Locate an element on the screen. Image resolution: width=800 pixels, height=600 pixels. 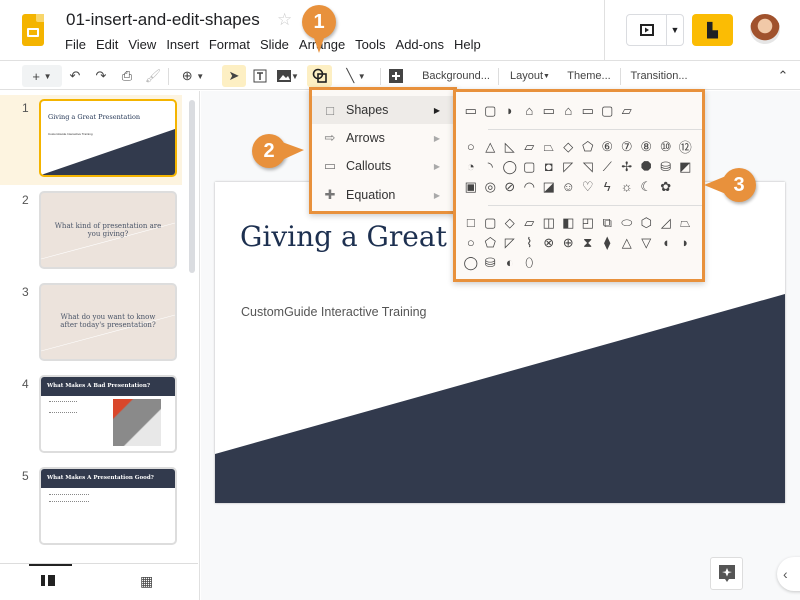
shape-option: ◘ is located at coordinates (549, 166).